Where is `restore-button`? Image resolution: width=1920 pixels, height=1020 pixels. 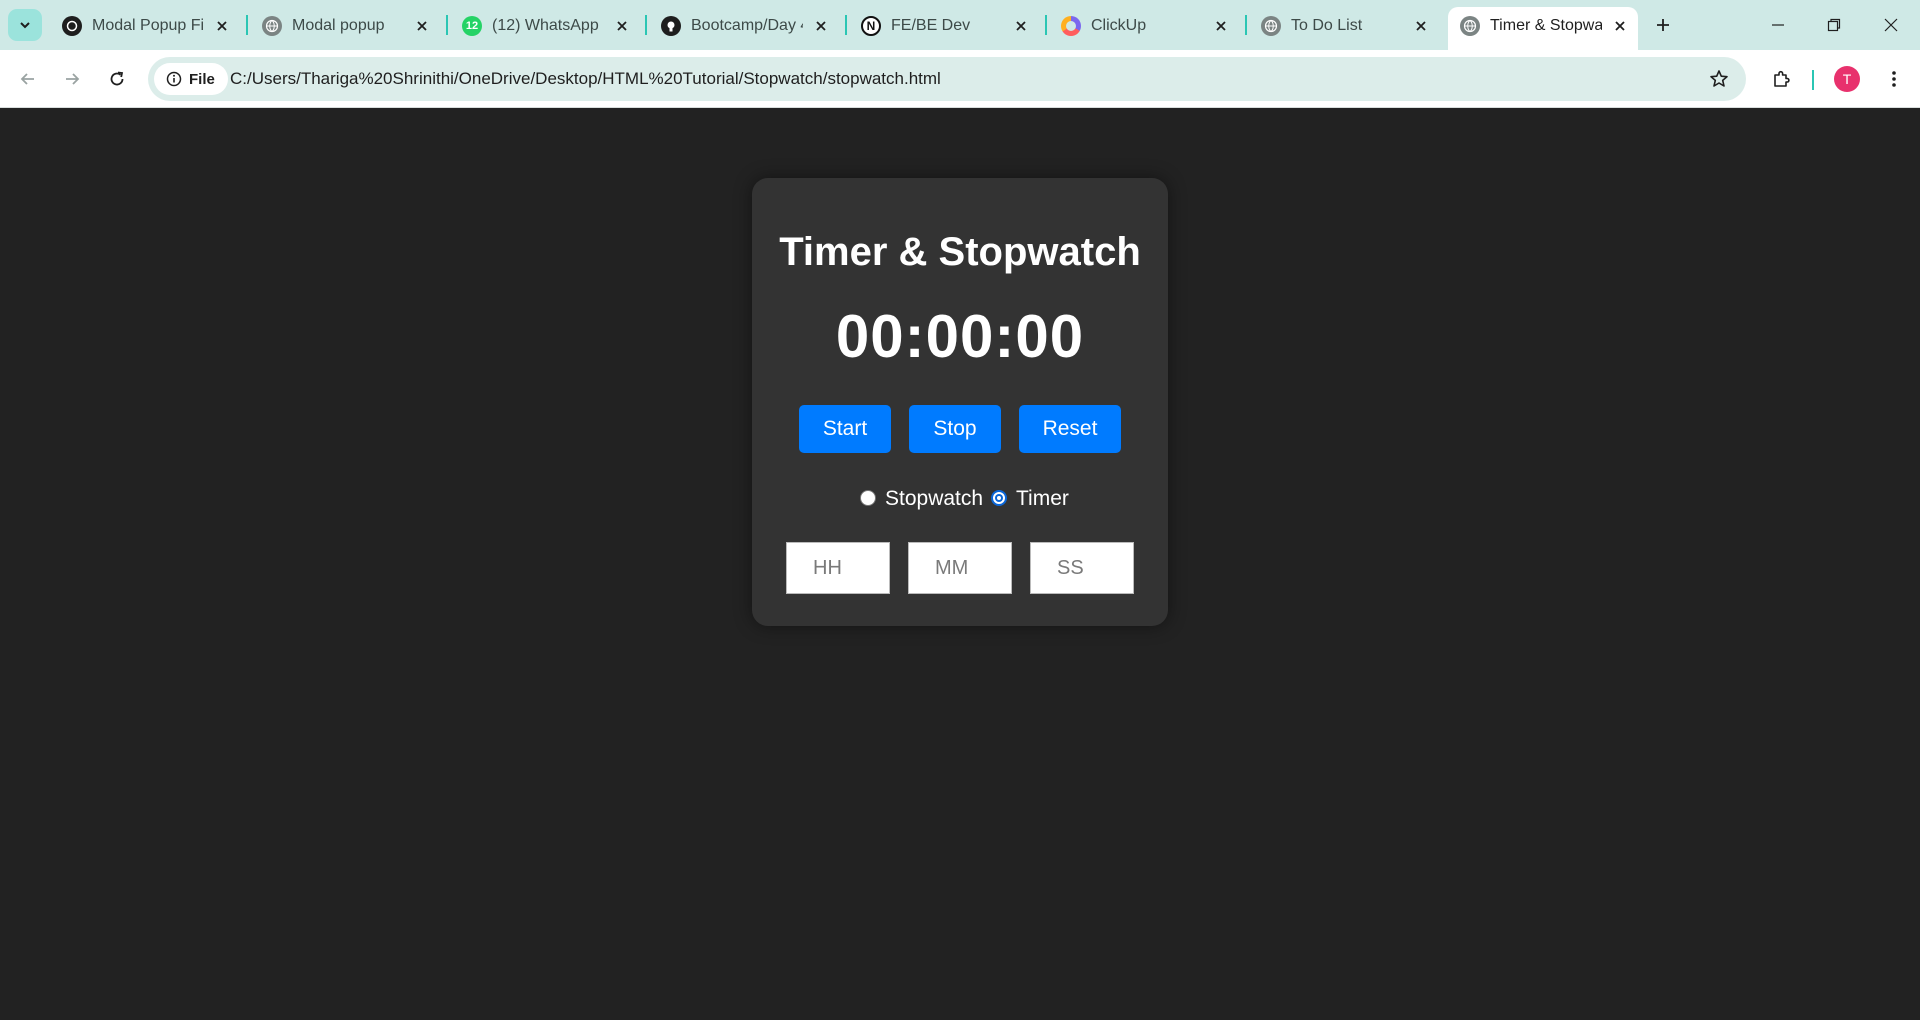 restore-button is located at coordinates (1834, 25).